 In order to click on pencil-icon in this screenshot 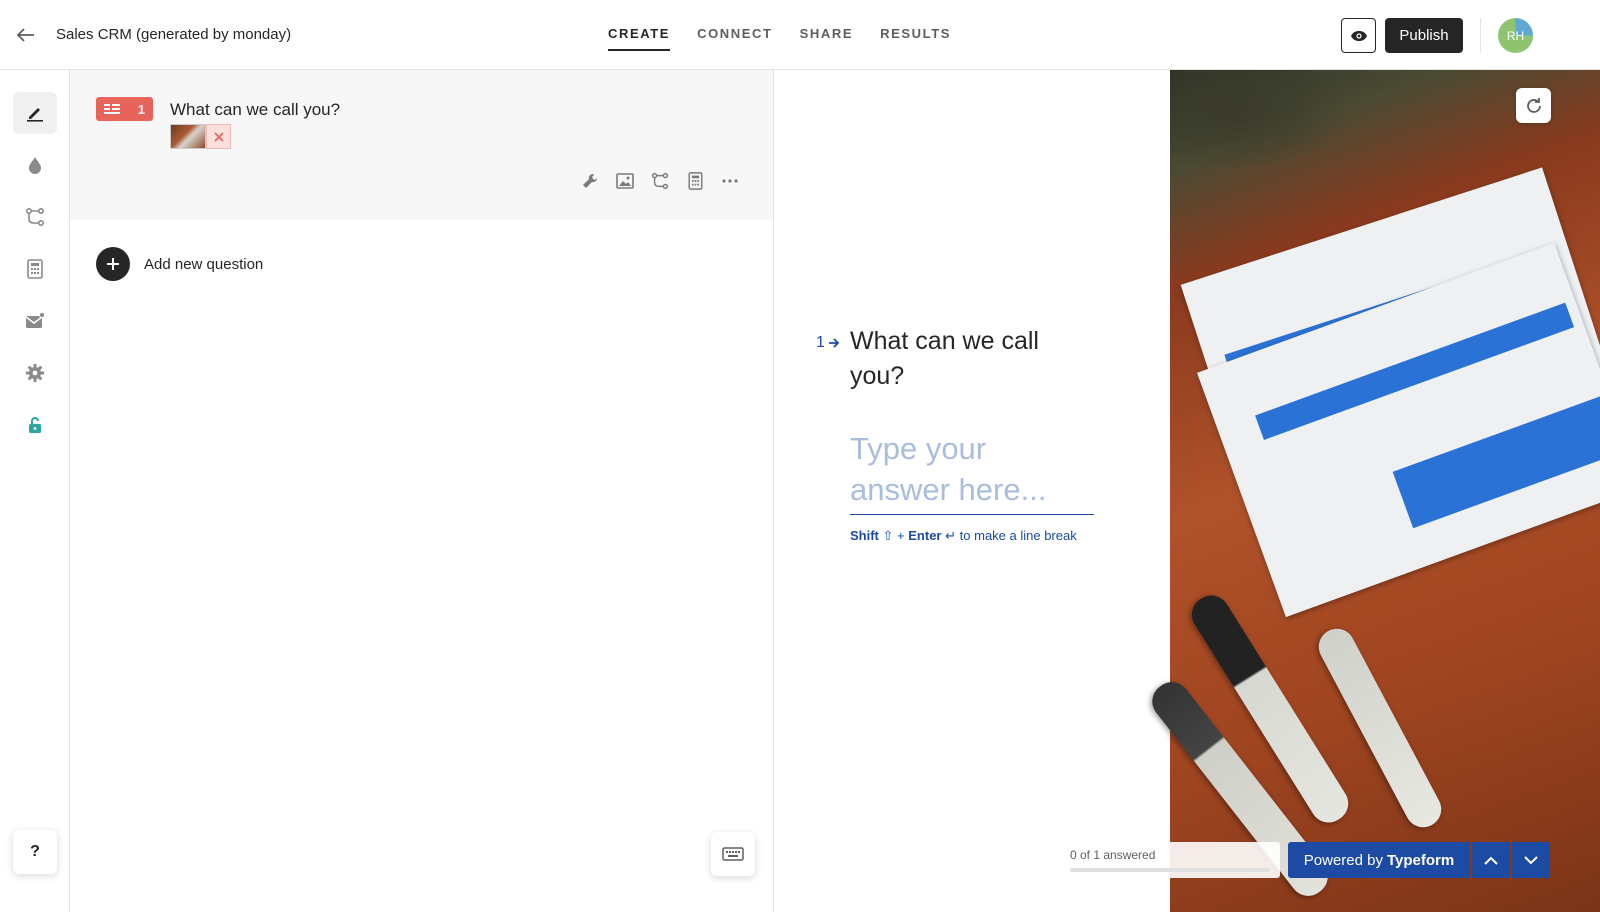, I will do `click(35, 115)`.